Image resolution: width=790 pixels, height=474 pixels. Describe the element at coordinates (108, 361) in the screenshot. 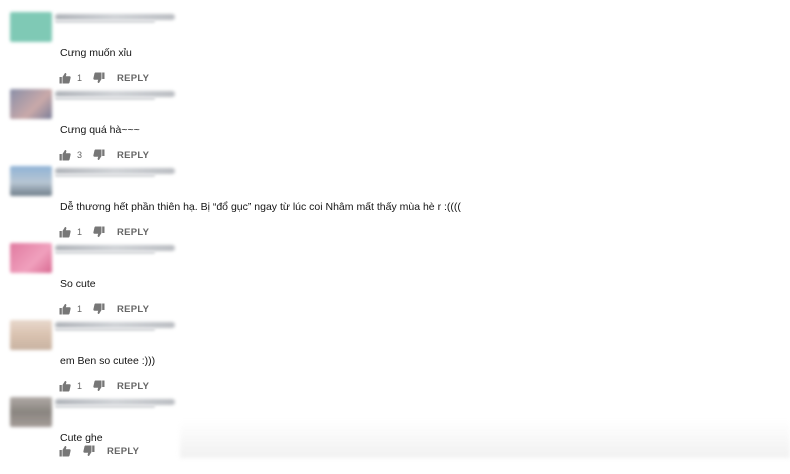

I see `comment-text: em Ben so cutee :)))` at that location.